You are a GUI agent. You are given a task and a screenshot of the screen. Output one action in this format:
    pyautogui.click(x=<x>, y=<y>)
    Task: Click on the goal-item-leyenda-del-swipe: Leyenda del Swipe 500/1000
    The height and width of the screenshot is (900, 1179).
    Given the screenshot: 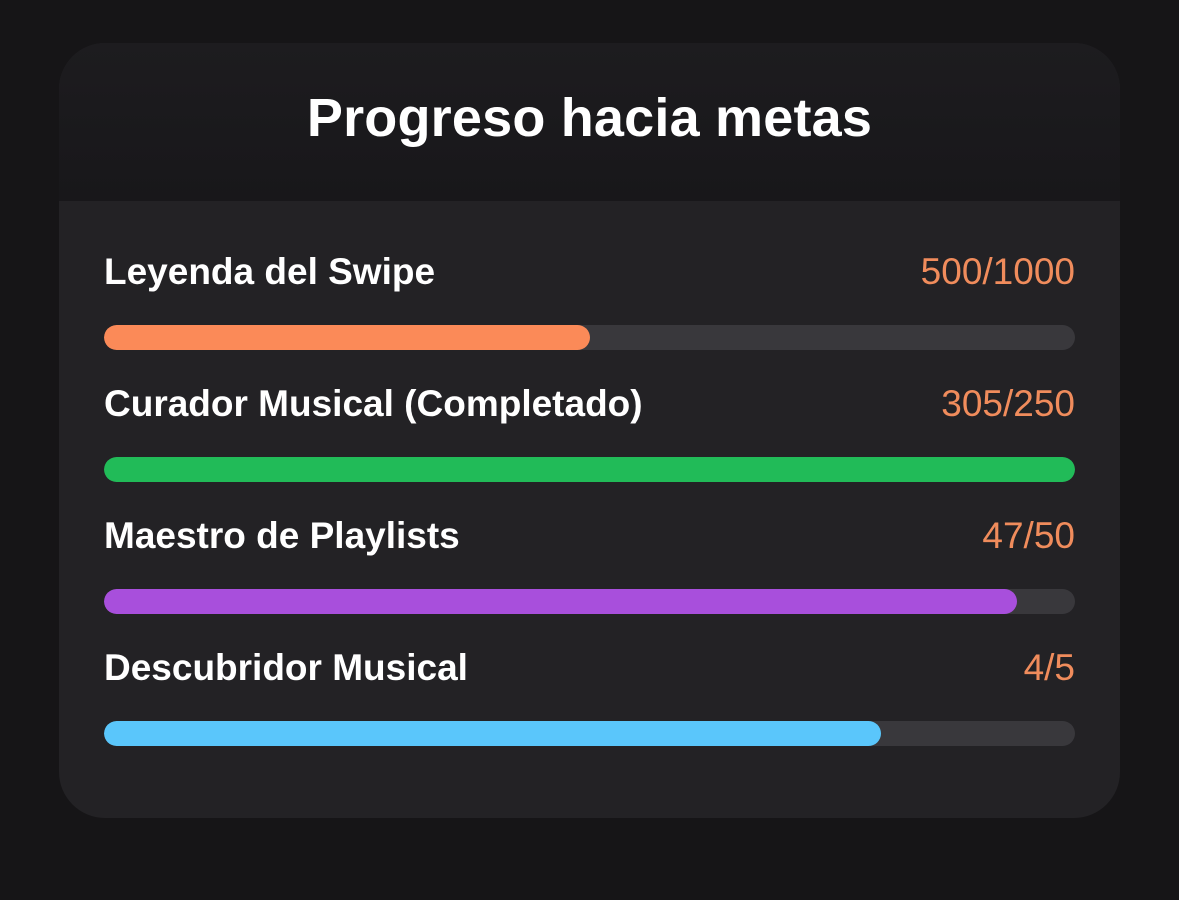 What is the action you would take?
    pyautogui.click(x=589, y=309)
    